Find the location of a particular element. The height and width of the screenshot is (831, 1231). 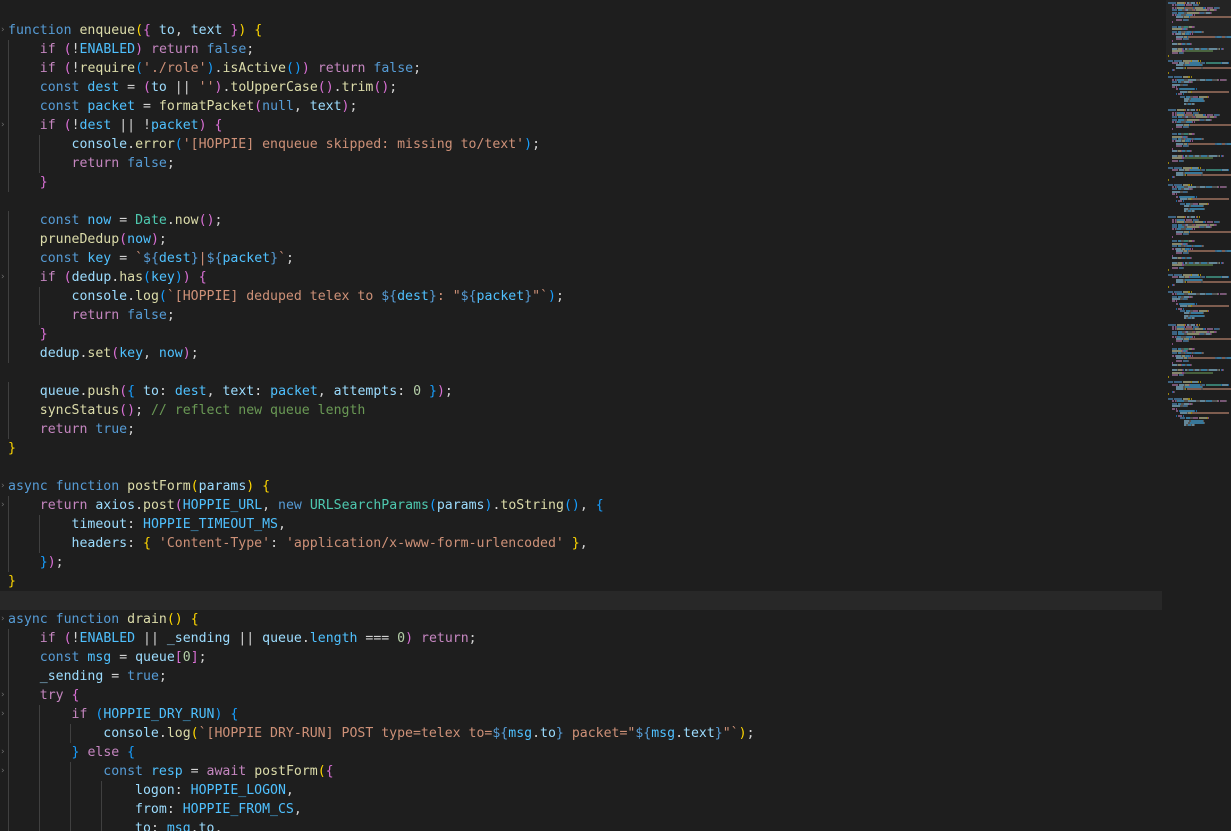

code-token: "` is located at coordinates (730, 733).